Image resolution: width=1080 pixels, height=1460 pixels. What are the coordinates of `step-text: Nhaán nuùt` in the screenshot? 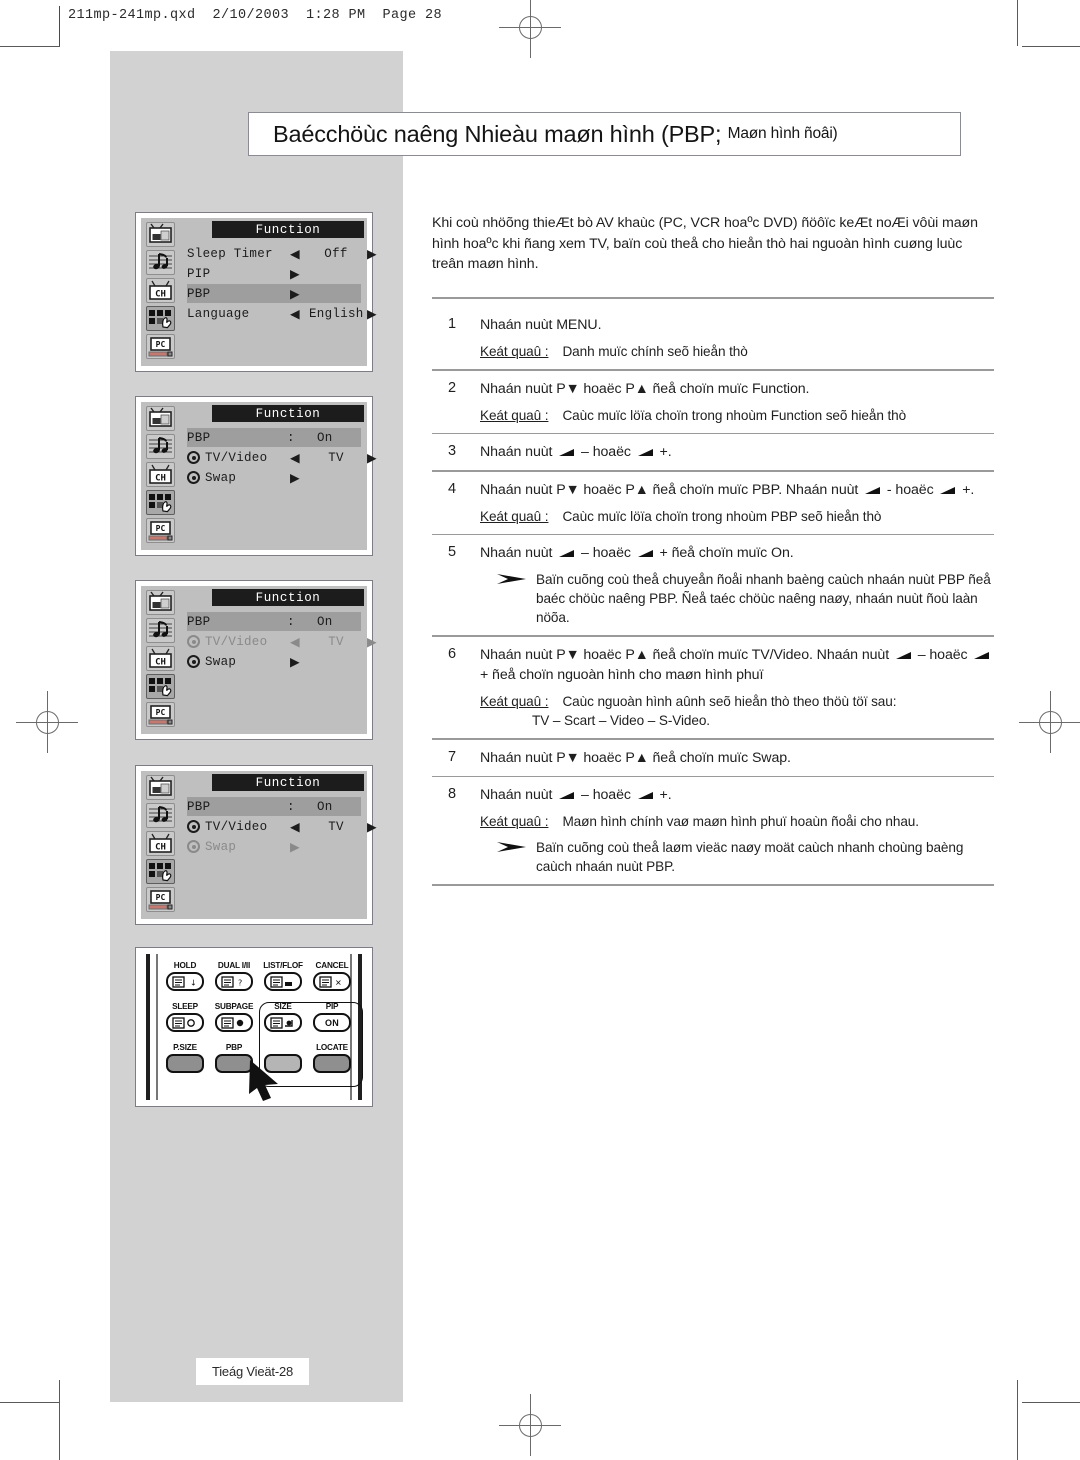 It's located at (518, 795).